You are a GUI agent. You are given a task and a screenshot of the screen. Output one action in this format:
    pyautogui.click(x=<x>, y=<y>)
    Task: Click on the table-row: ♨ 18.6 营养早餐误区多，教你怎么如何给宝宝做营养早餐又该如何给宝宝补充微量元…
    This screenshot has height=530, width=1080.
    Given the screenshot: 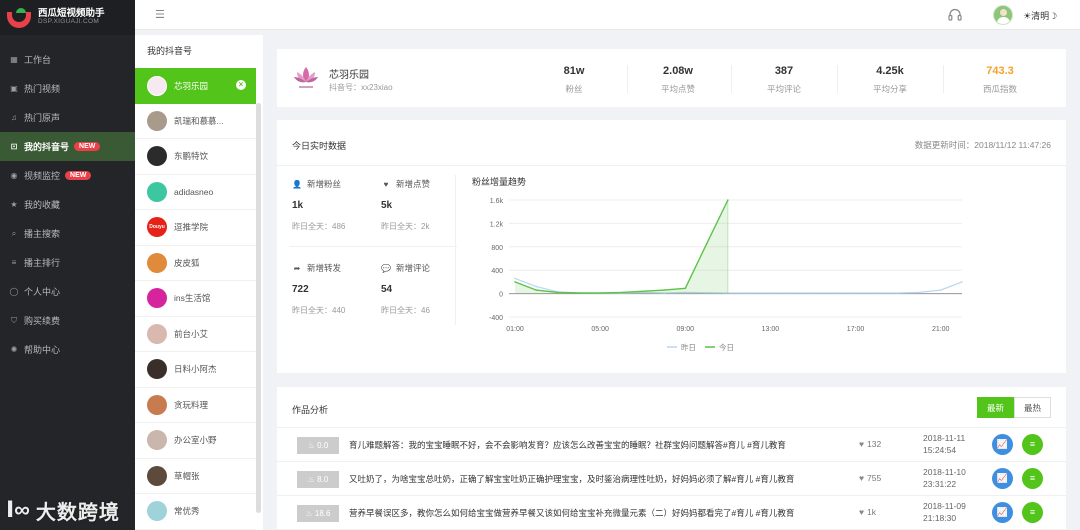 What is the action you would take?
    pyautogui.click(x=671, y=513)
    